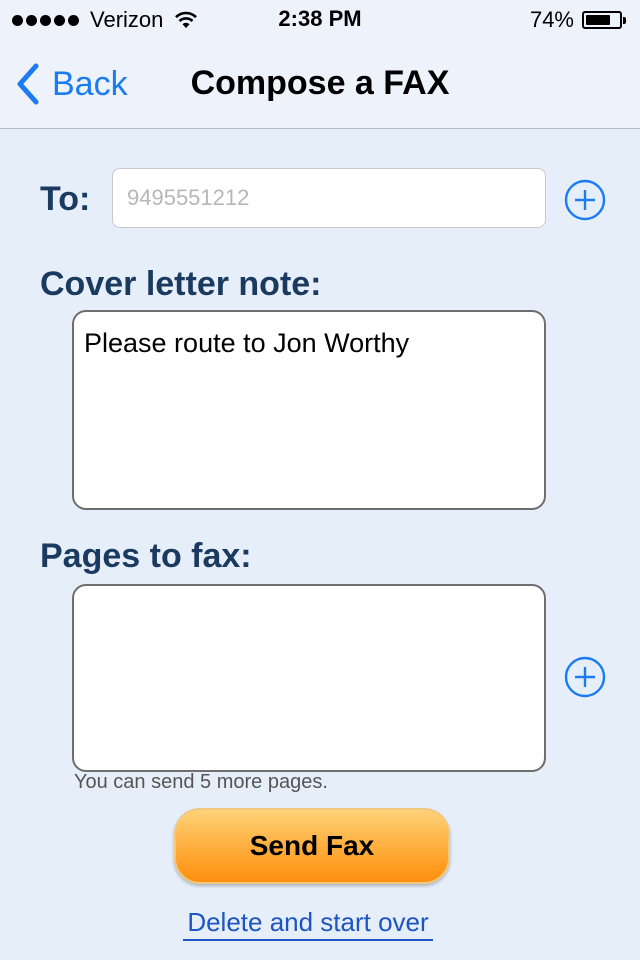 The image size is (640, 960). I want to click on pages-remaining-note: You can send 5 more pages., so click(201, 782).